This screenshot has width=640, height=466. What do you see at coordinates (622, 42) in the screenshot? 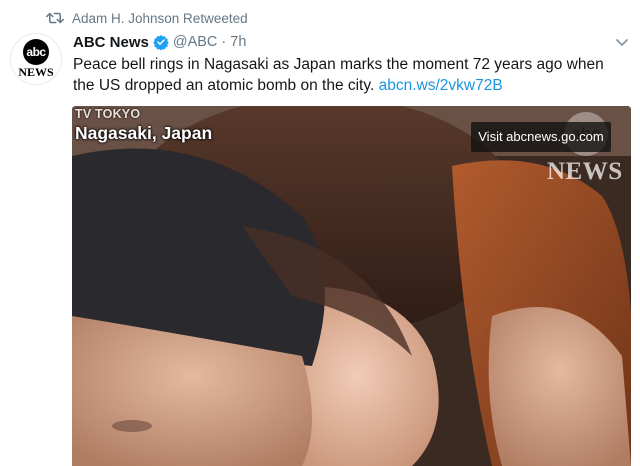
I see `chevron-down-icon` at bounding box center [622, 42].